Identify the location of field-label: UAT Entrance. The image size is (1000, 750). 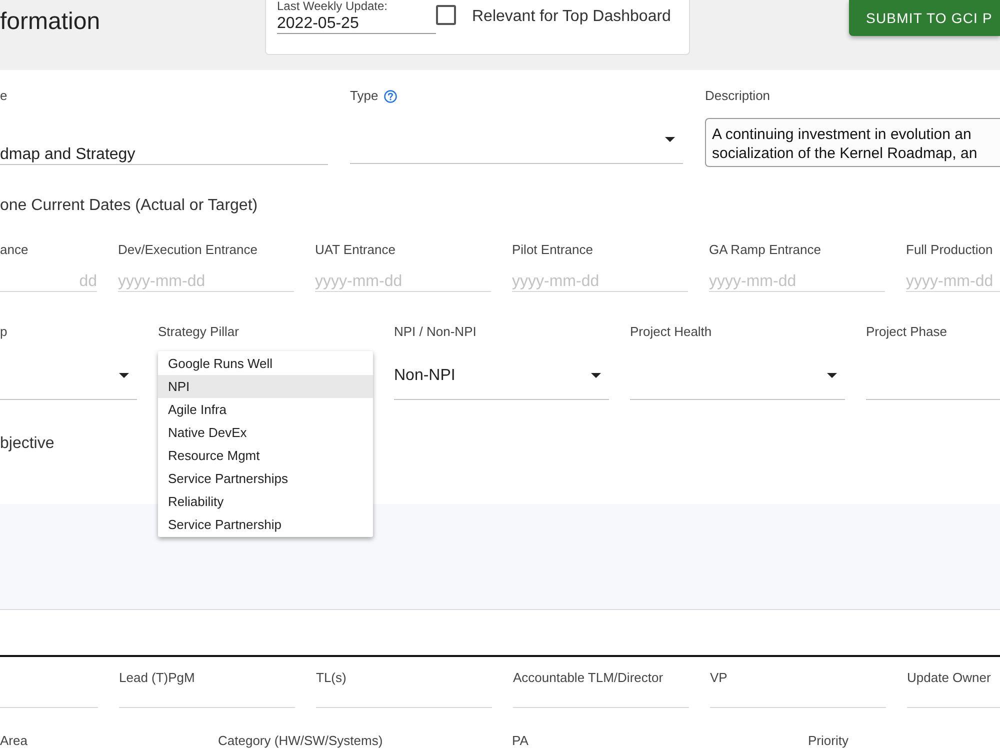
(355, 250).